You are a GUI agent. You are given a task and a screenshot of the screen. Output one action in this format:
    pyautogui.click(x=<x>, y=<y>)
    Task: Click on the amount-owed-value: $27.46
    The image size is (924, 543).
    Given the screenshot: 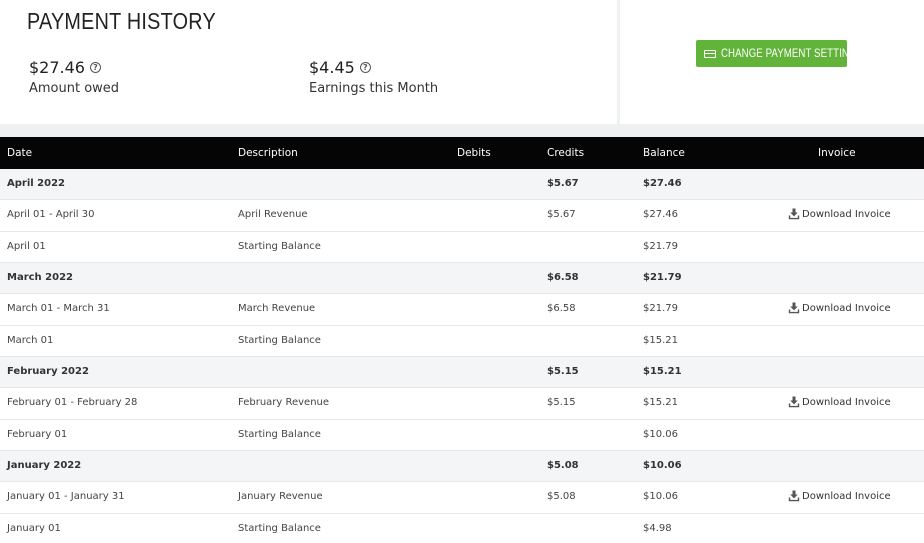 What is the action you would take?
    pyautogui.click(x=57, y=67)
    